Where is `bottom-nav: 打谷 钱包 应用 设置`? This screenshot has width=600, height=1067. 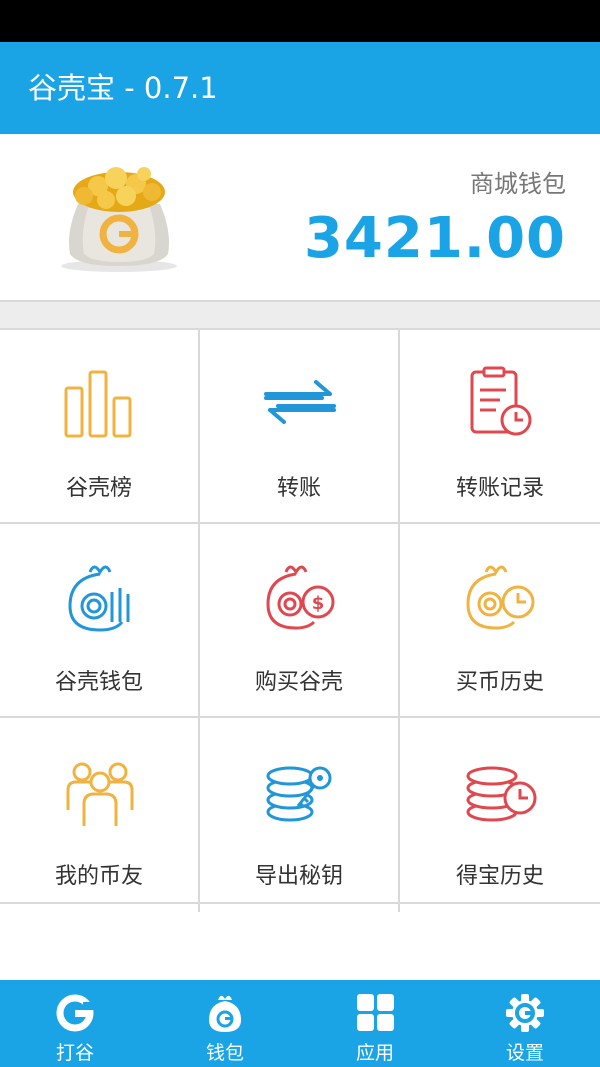
bottom-nav: 打谷 钱包 应用 设置 is located at coordinates (300, 1023).